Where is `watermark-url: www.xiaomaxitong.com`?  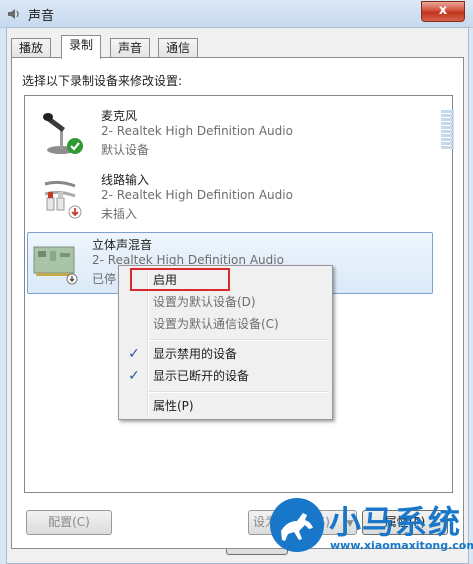
watermark-url: www.xiaomaxitong.com is located at coordinates (401, 545).